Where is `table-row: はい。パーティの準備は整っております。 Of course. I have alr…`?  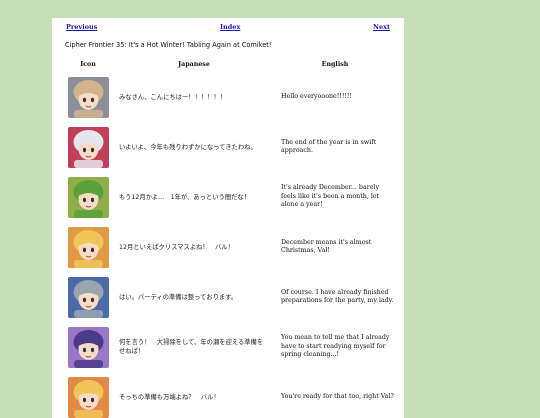 table-row: はい。パーティの準備は整っております。 Of course. I have alr… is located at coordinates (229, 297).